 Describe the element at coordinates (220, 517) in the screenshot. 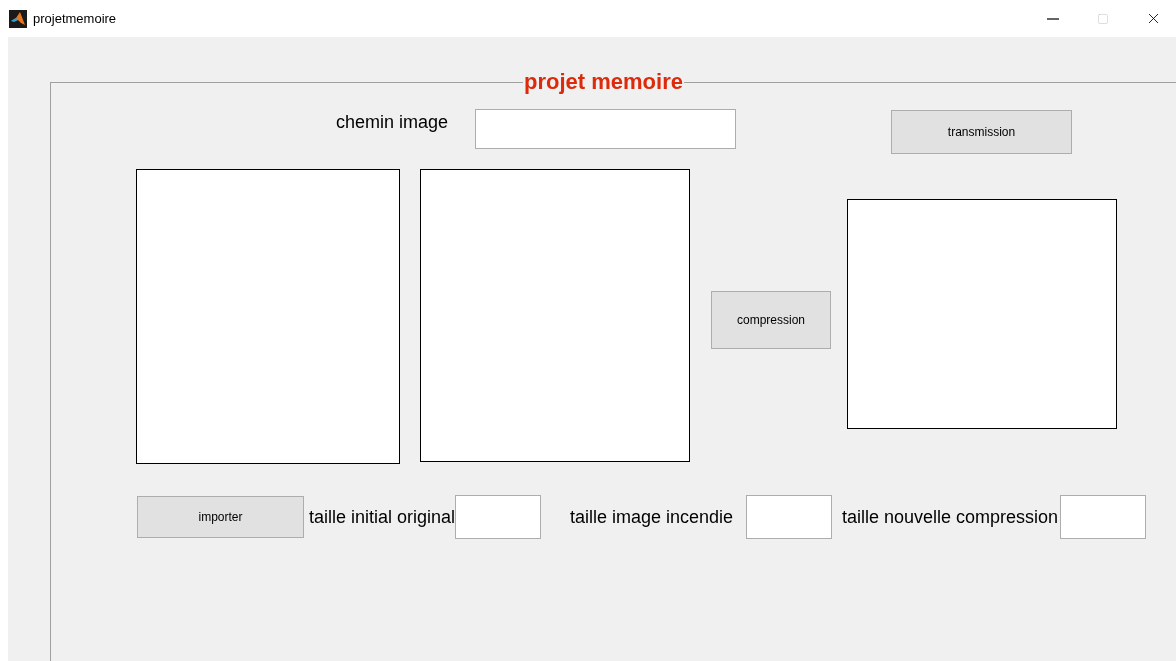

I see `import-button: importer` at that location.